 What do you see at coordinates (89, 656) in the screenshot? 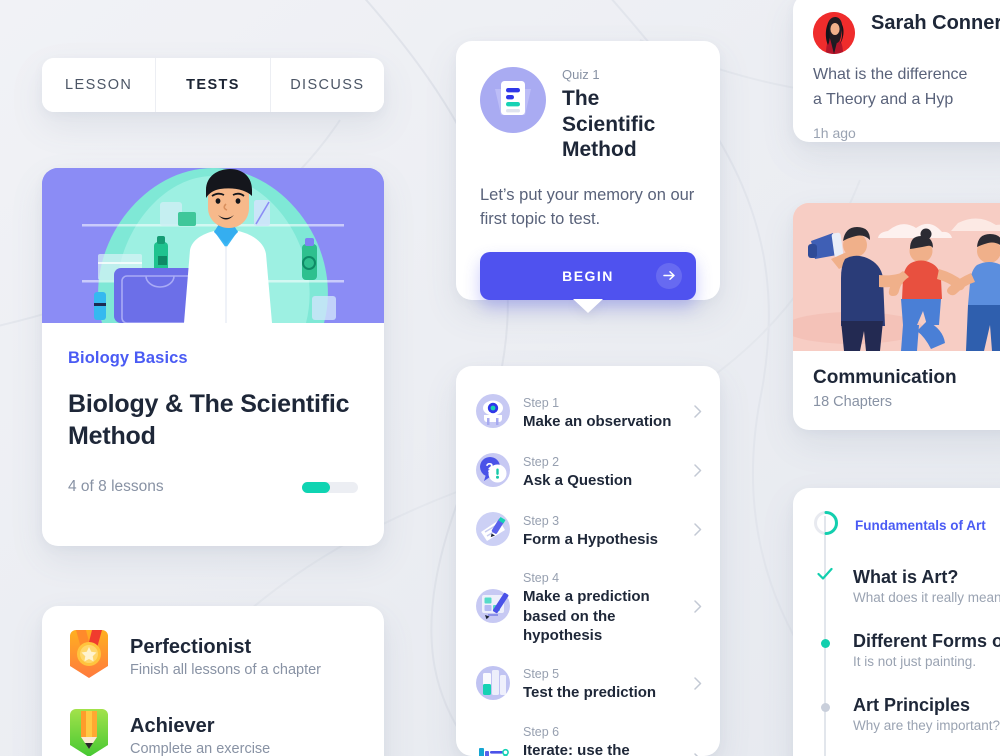
I see `medal-badge-icon` at bounding box center [89, 656].